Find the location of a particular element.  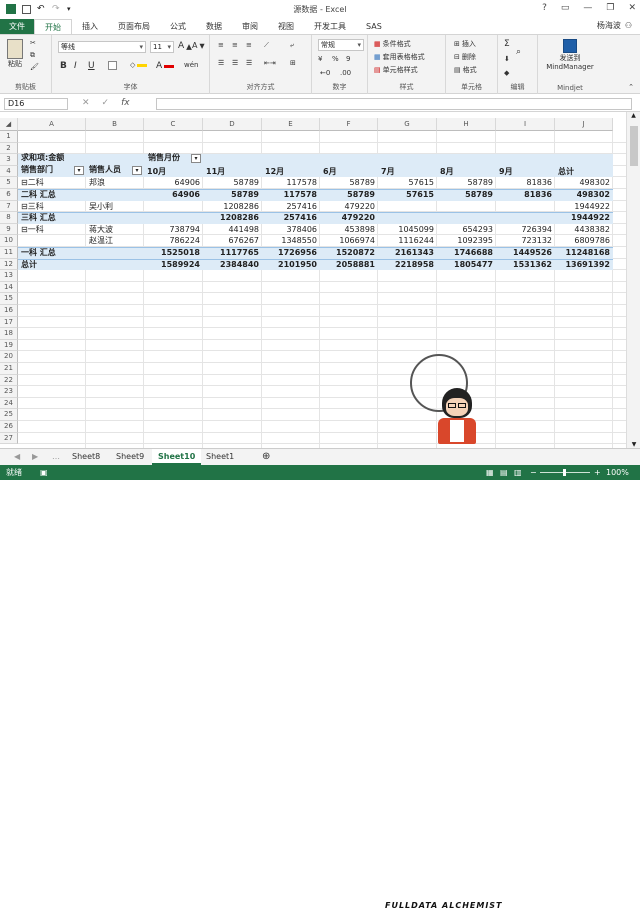

clear-icon: ◆ is located at coordinates (506, 73).